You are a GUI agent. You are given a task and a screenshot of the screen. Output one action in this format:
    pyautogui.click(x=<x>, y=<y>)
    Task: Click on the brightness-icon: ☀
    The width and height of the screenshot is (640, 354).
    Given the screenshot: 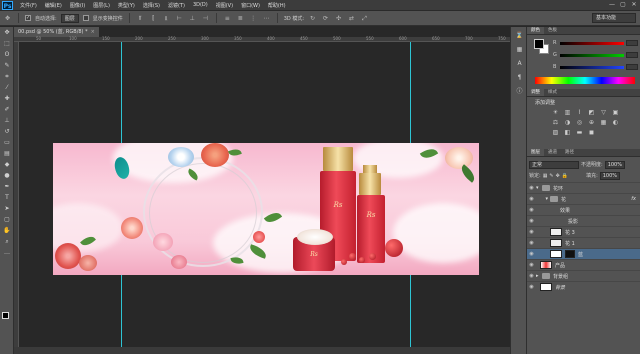 What is the action you would take?
    pyautogui.click(x=555, y=113)
    